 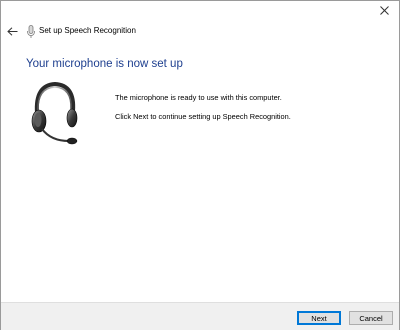 What do you see at coordinates (319, 318) in the screenshot?
I see `next-button: Next` at bounding box center [319, 318].